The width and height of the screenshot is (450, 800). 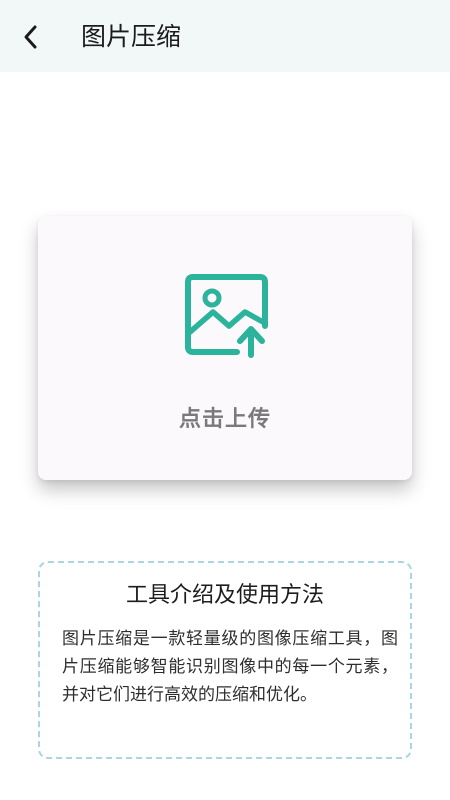 I want to click on back-button, so click(x=31, y=37).